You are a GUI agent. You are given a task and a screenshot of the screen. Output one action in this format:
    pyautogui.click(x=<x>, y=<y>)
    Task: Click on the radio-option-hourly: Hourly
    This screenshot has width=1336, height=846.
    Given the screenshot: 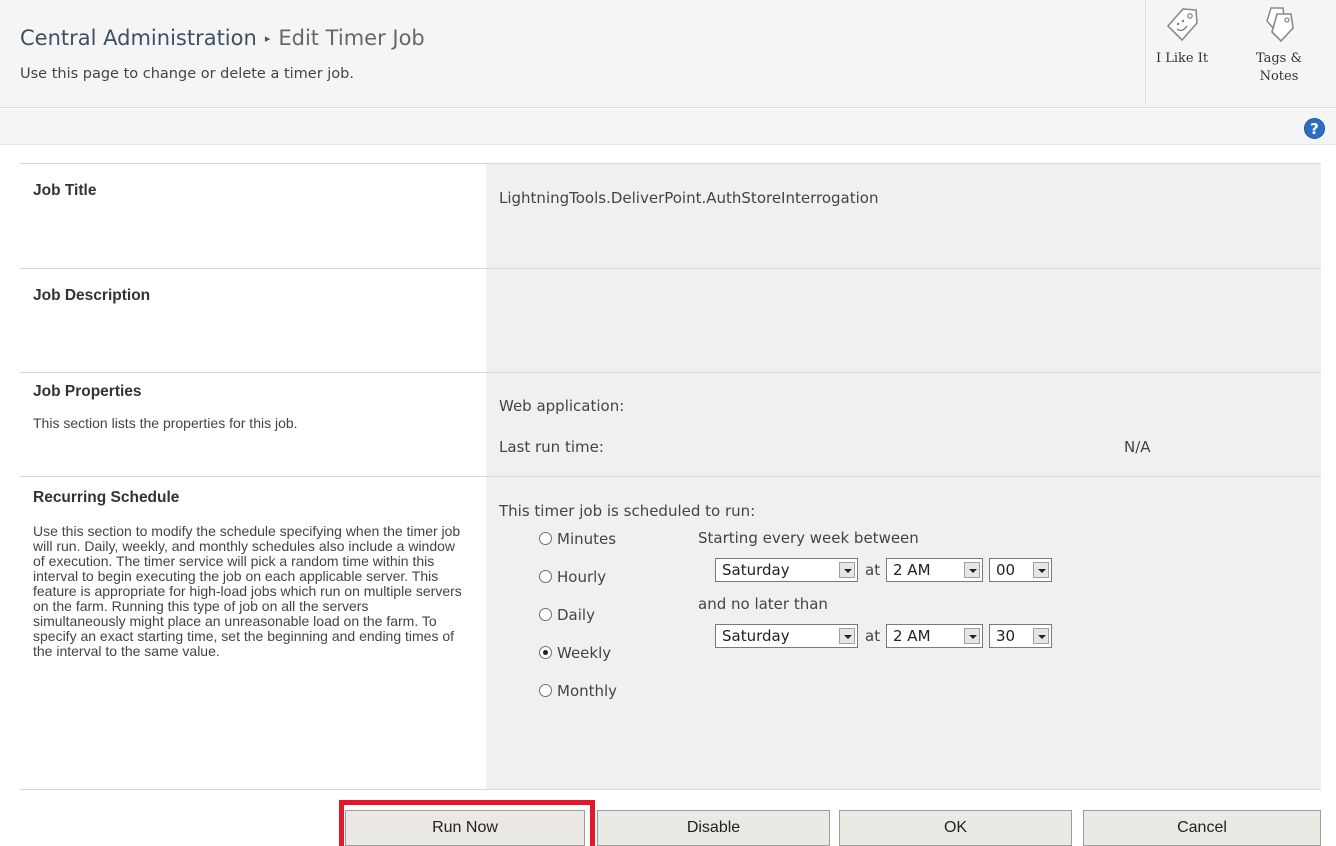 What is the action you would take?
    pyautogui.click(x=572, y=577)
    